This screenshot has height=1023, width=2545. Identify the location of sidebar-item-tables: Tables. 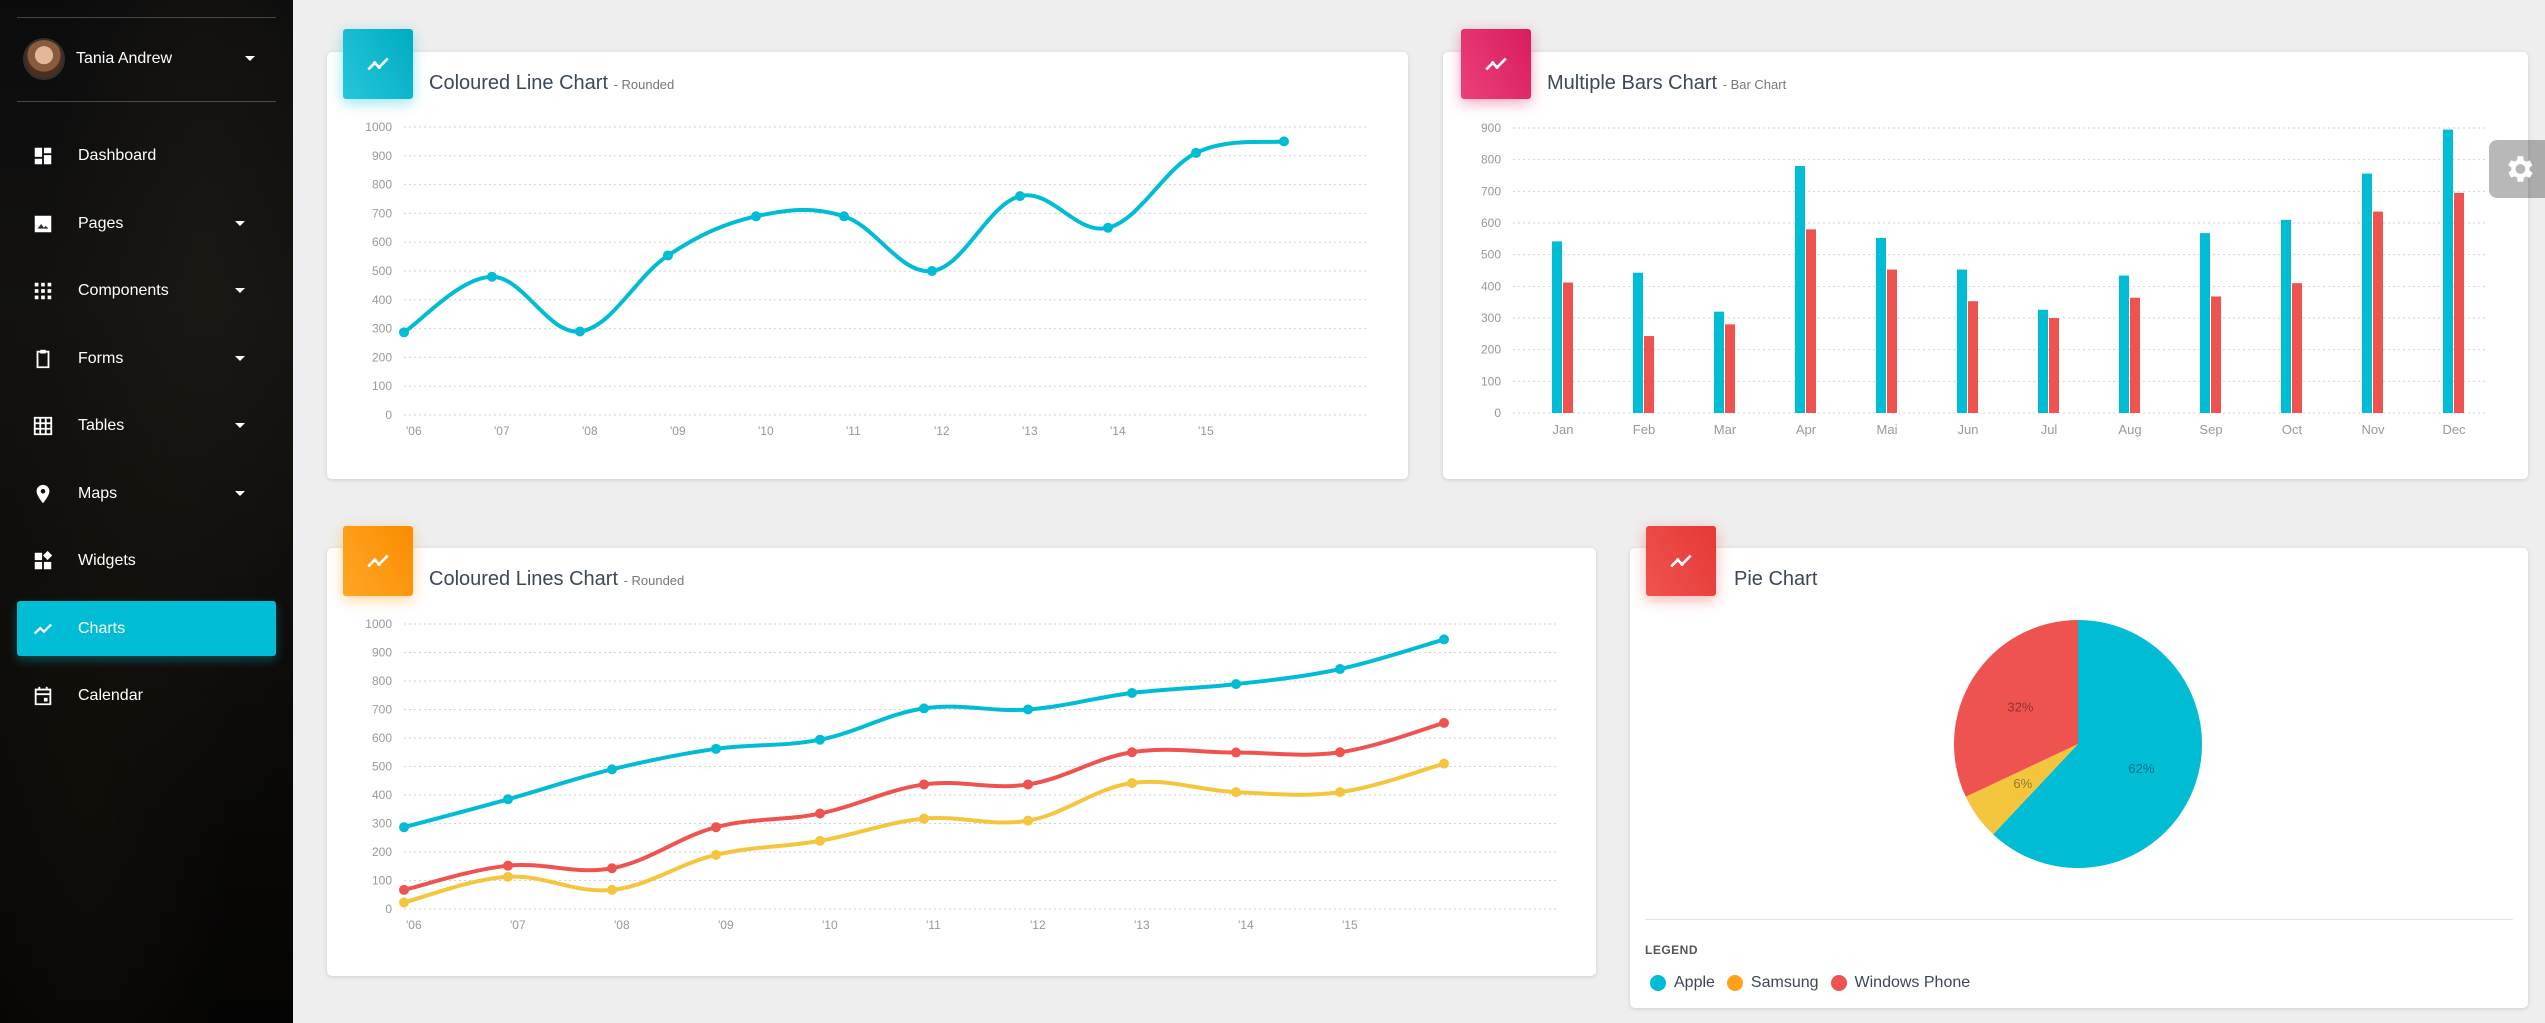
(146, 425).